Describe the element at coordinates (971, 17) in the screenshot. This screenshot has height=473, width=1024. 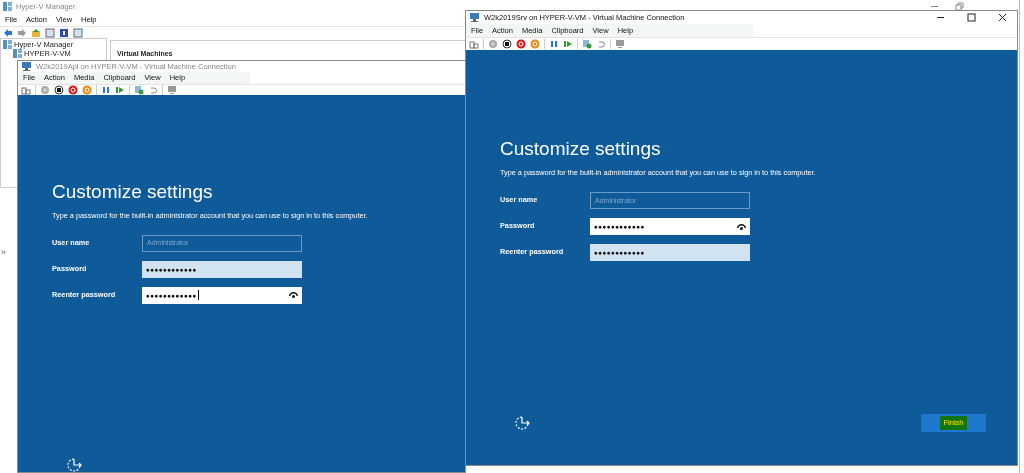
I see `maximize-icon` at that location.